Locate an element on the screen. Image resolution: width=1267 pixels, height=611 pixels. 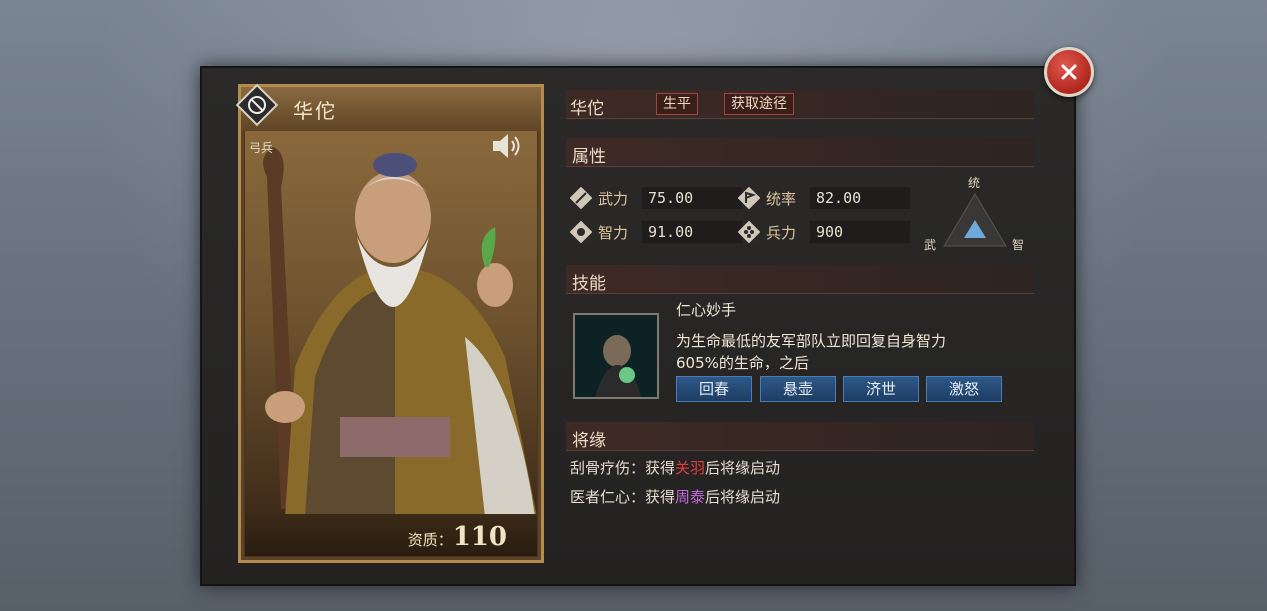
close-icon is located at coordinates (1069, 72).